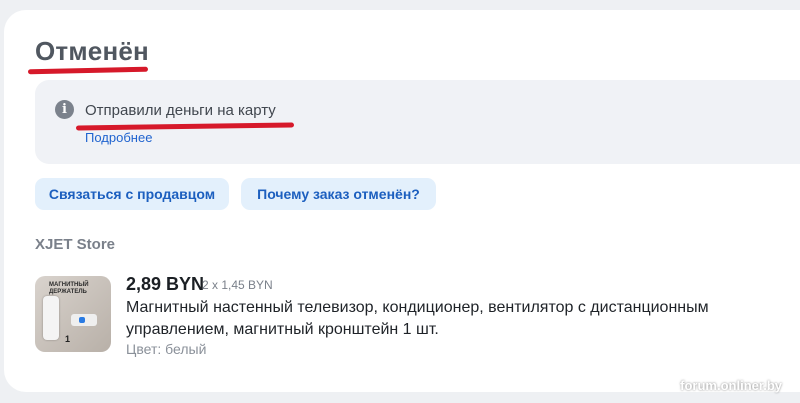  What do you see at coordinates (73, 314) in the screenshot?
I see `product-thumbnail: МАГНИТНЫЙ ДЕРЖАТЕЛЬ 1` at bounding box center [73, 314].